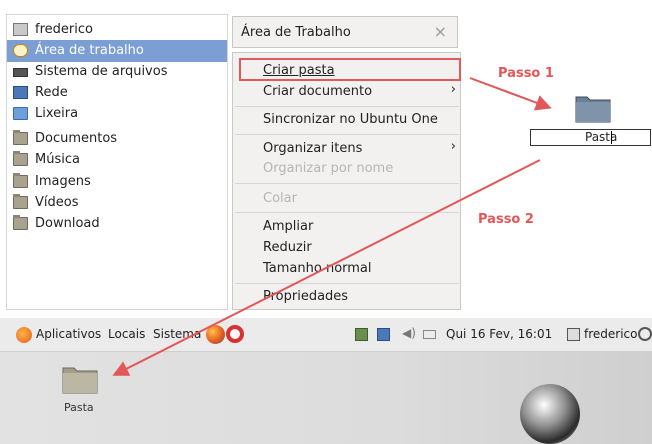 The image size is (652, 444). I want to click on step-2-label: Passo 2, so click(506, 219).